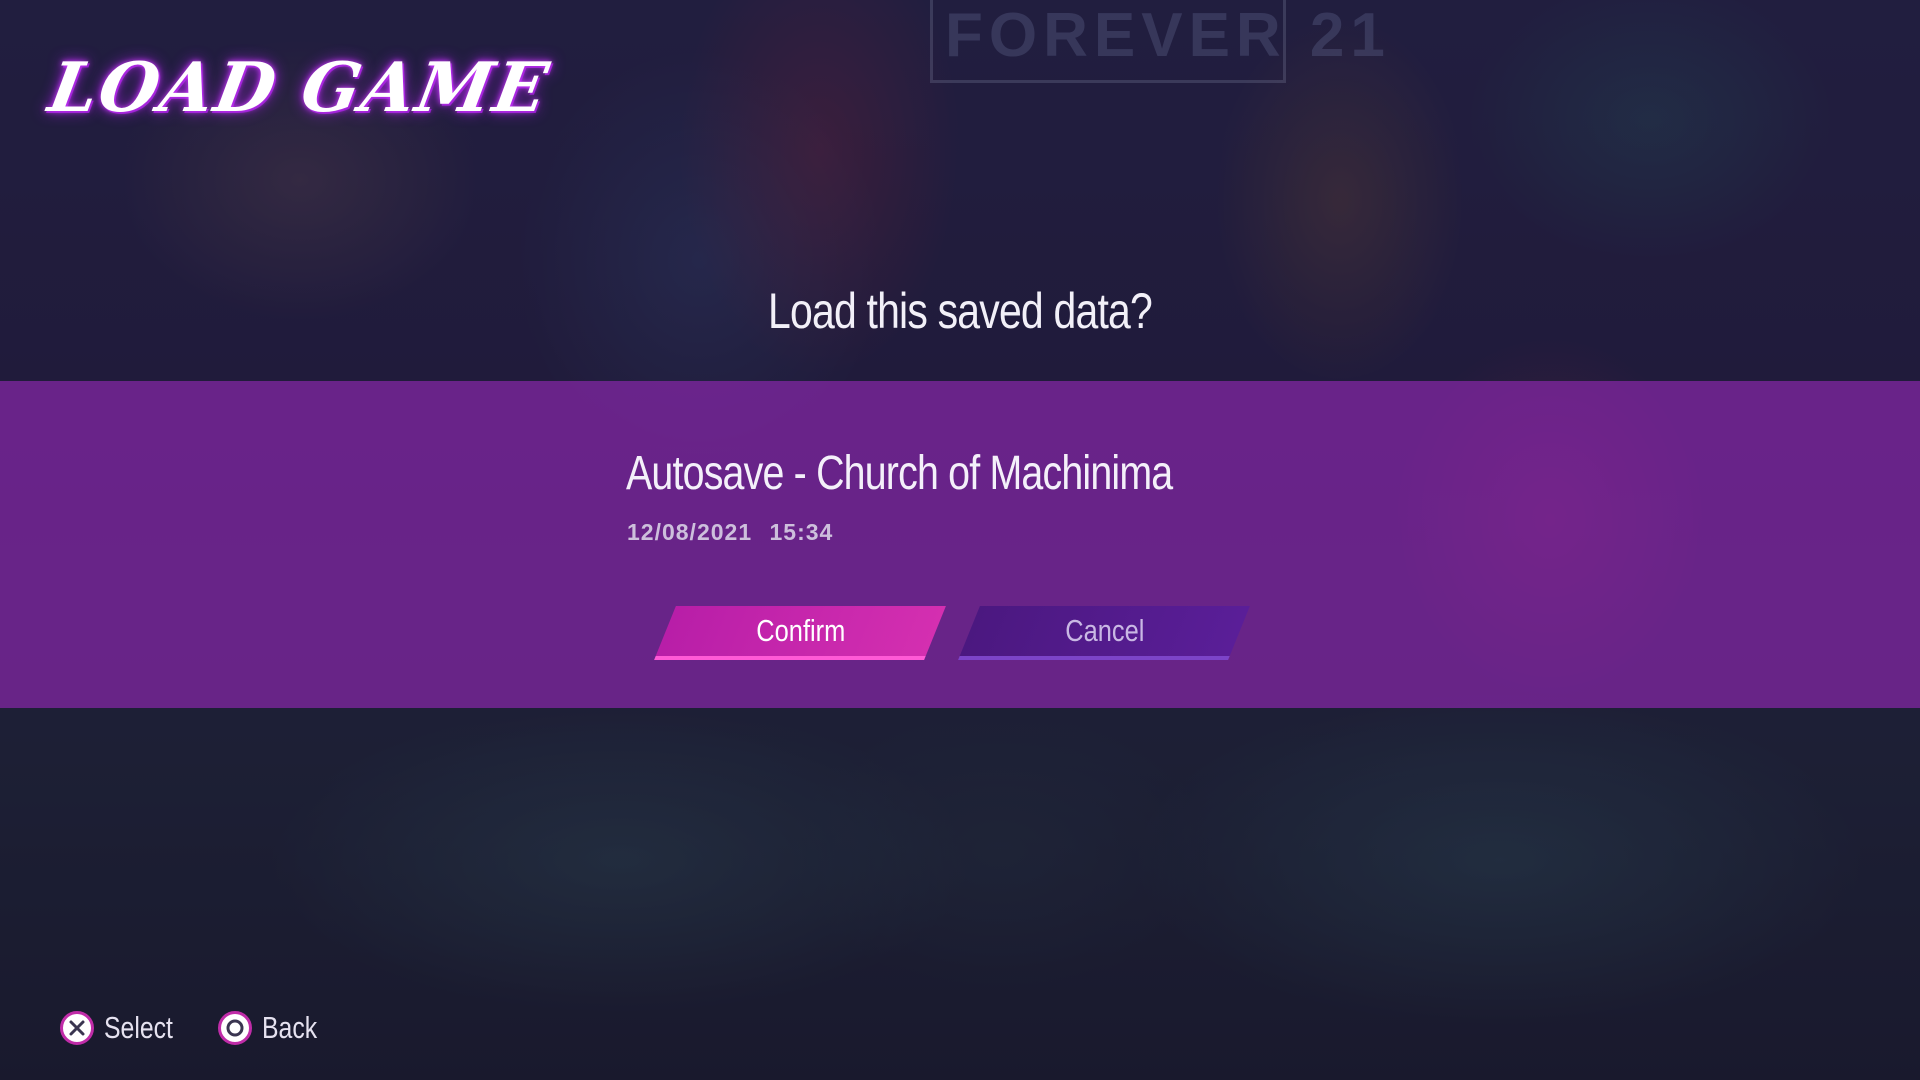  Describe the element at coordinates (138, 1027) in the screenshot. I see `hint-select-label: Select` at that location.